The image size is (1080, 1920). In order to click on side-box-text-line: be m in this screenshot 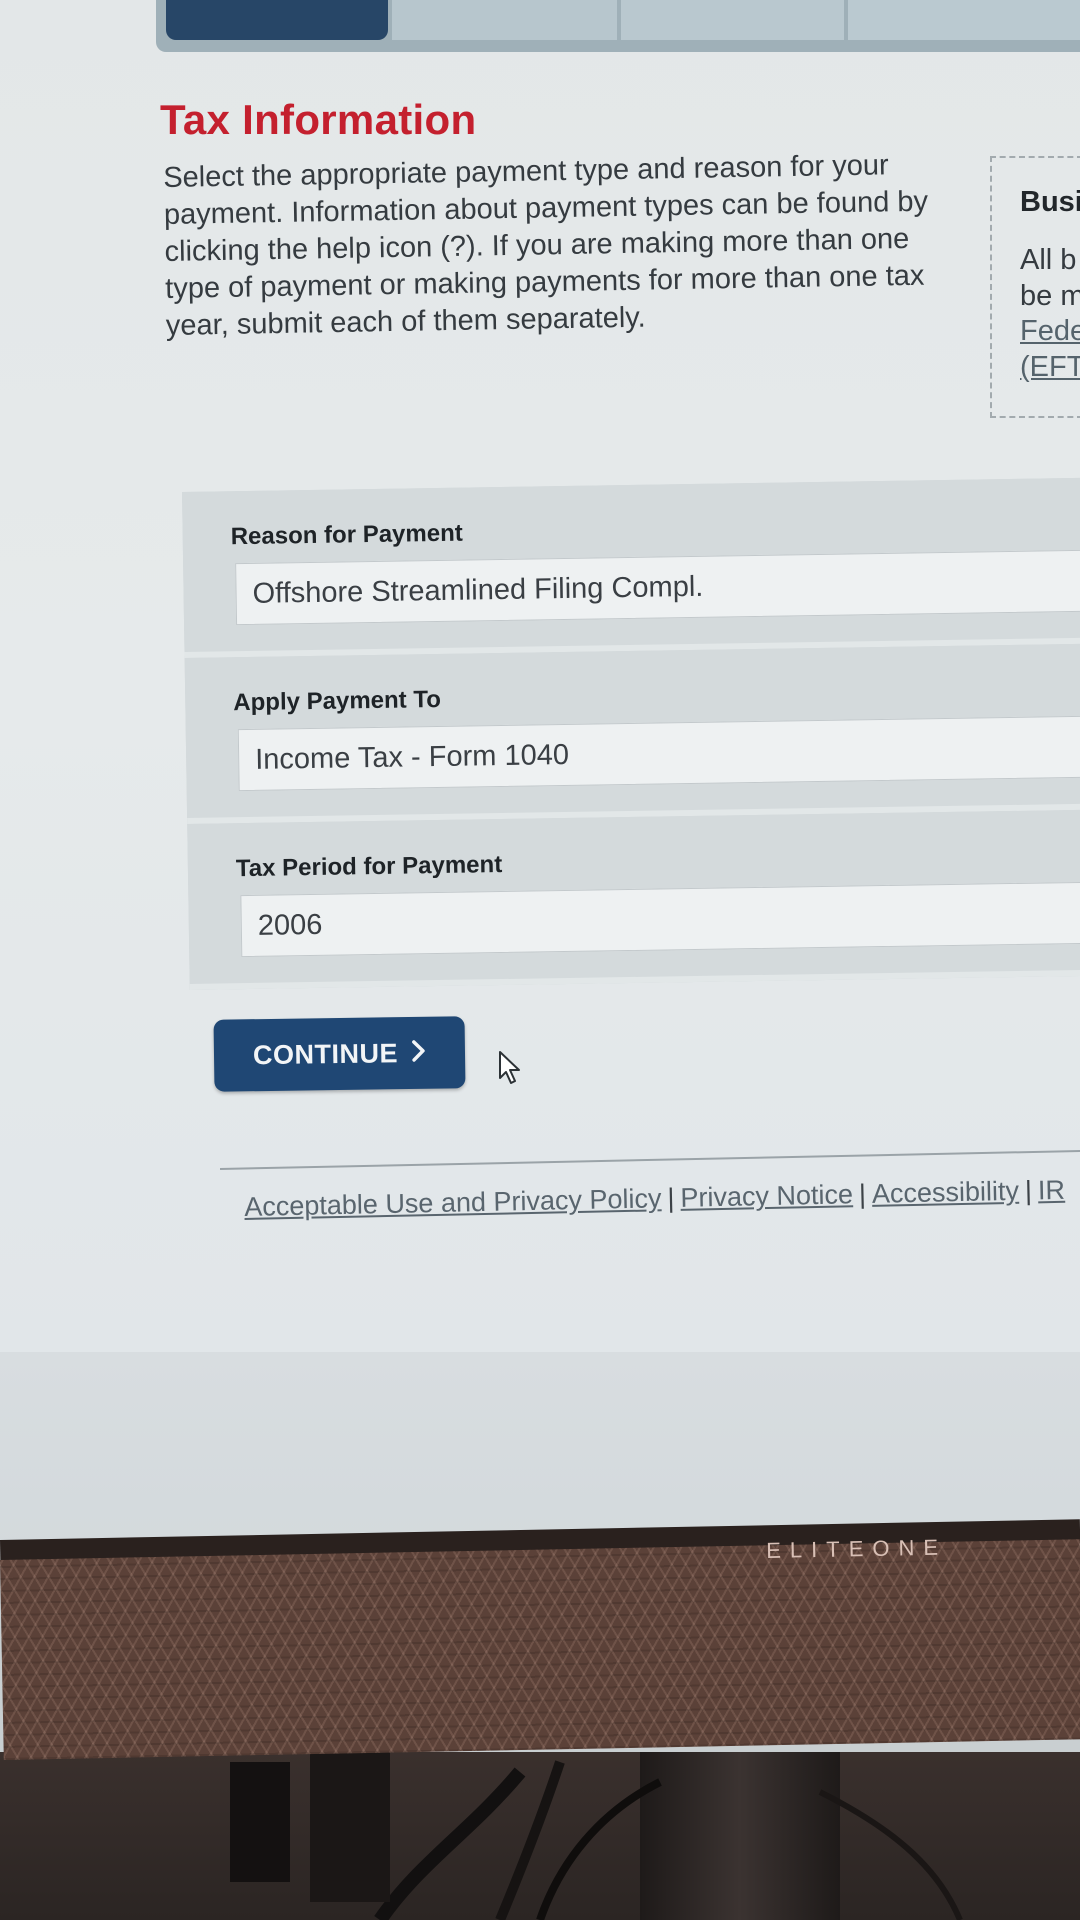, I will do `click(1050, 296)`.